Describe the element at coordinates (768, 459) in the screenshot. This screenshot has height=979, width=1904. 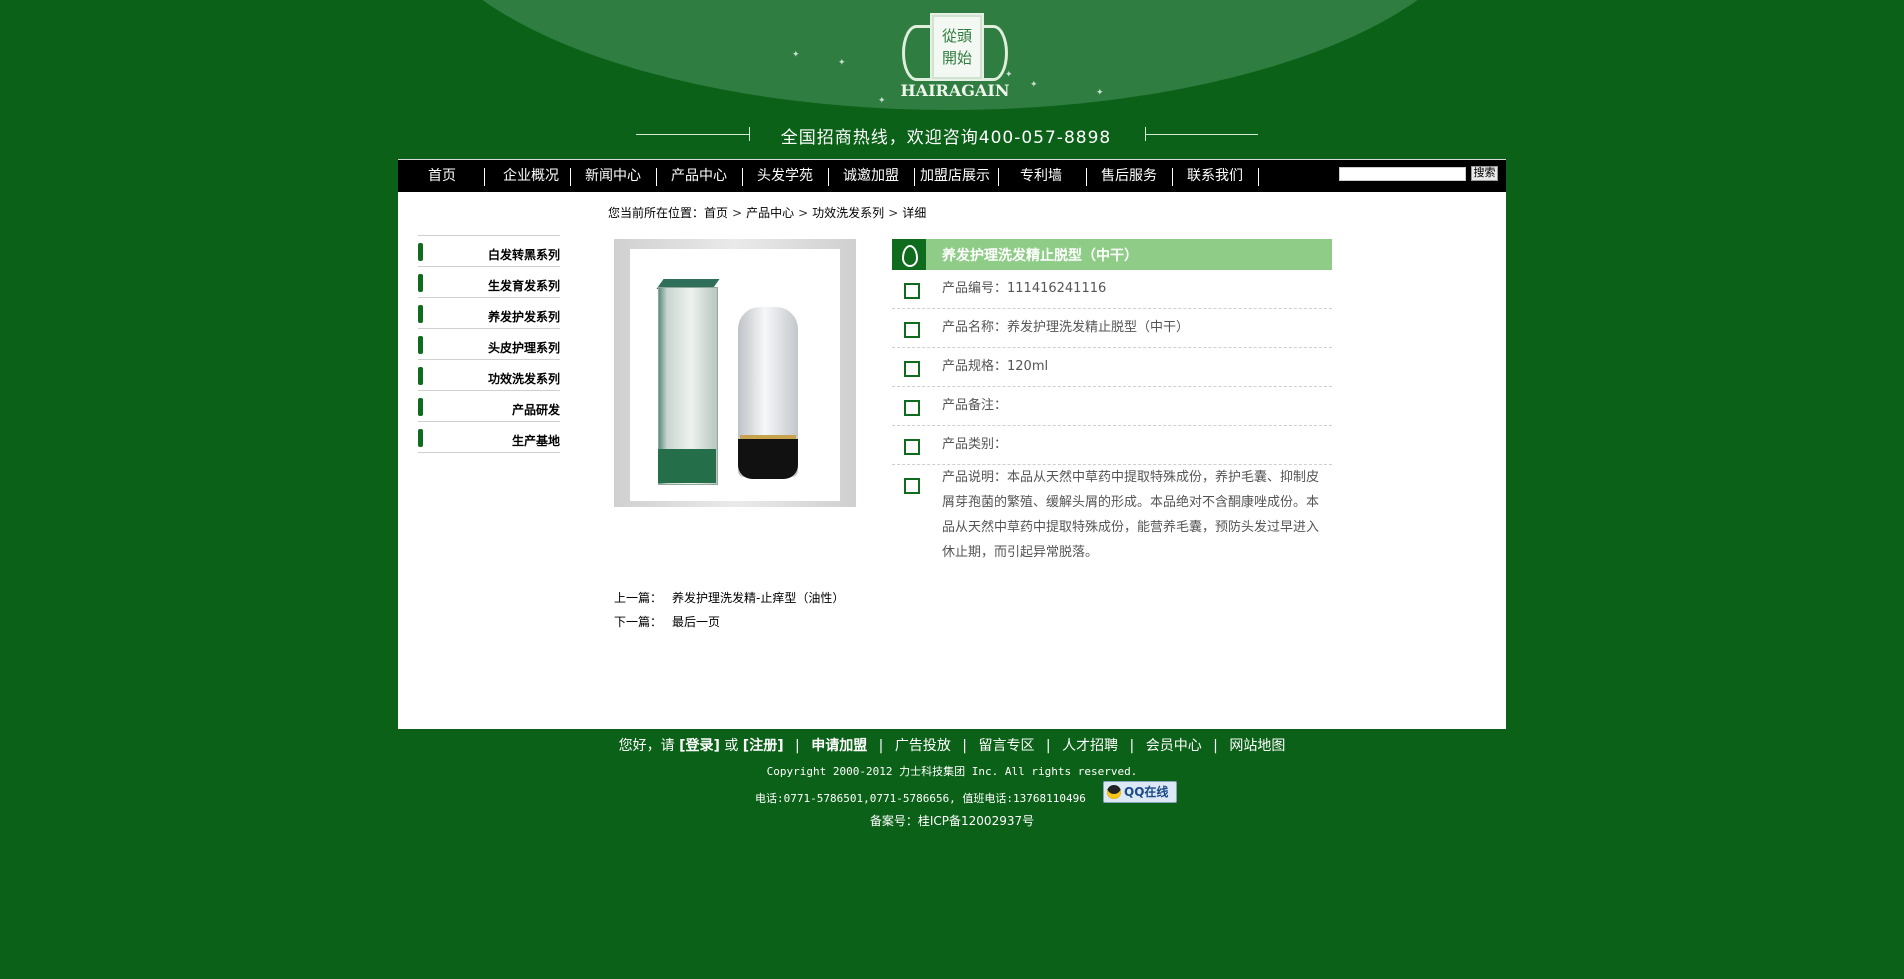
I see `product-bottle-cap` at that location.